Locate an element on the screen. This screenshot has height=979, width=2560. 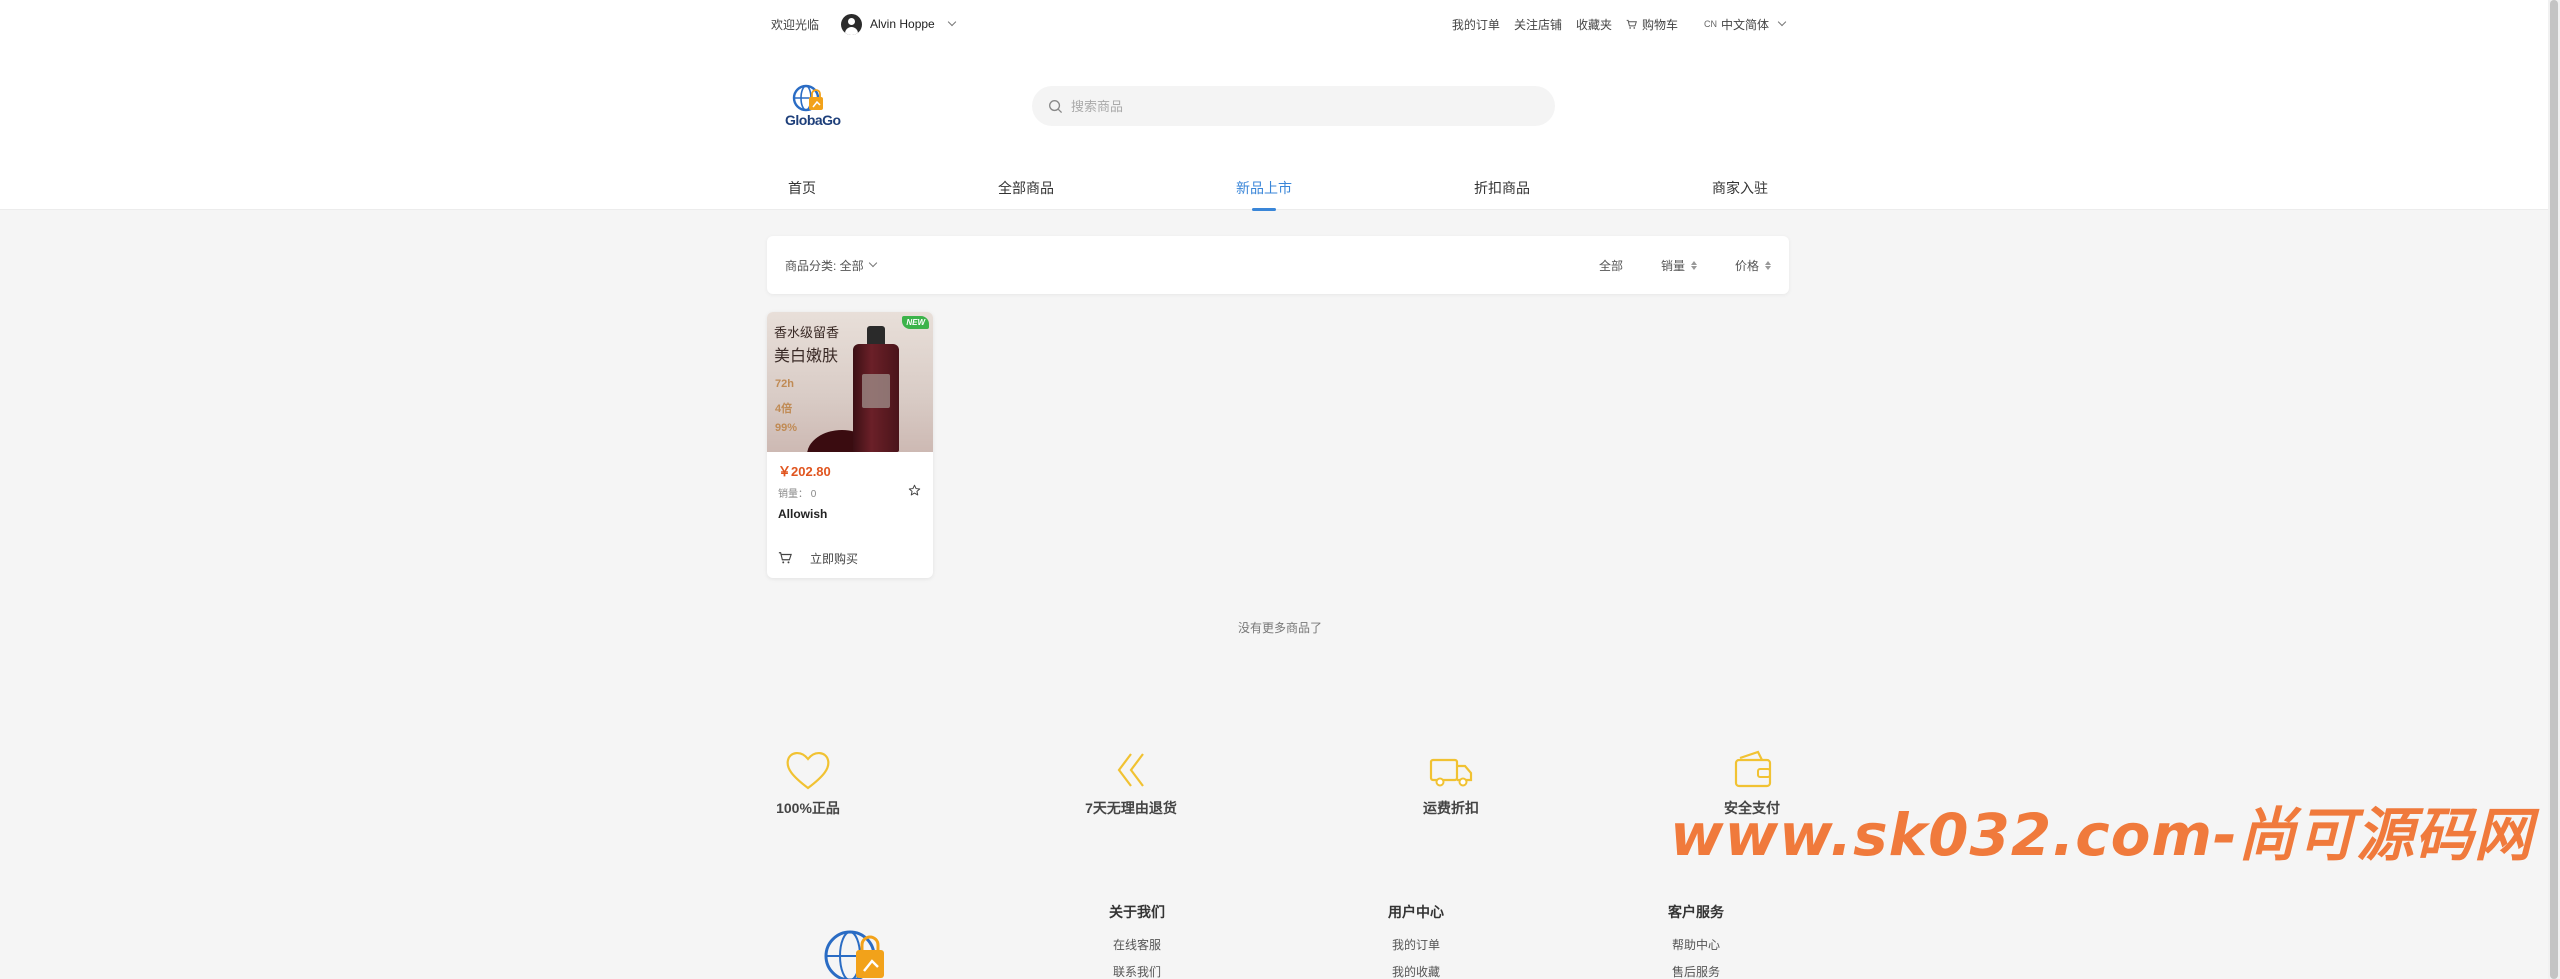
cart-link: 购物车 is located at coordinates (1652, 24).